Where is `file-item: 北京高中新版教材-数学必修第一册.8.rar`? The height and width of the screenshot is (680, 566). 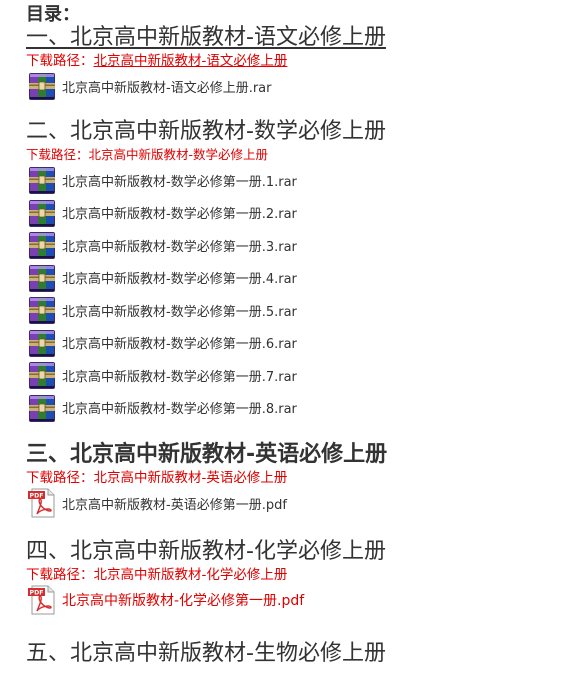
file-item: 北京高中新版教材-数学必修第一册.8.rar is located at coordinates (291, 408).